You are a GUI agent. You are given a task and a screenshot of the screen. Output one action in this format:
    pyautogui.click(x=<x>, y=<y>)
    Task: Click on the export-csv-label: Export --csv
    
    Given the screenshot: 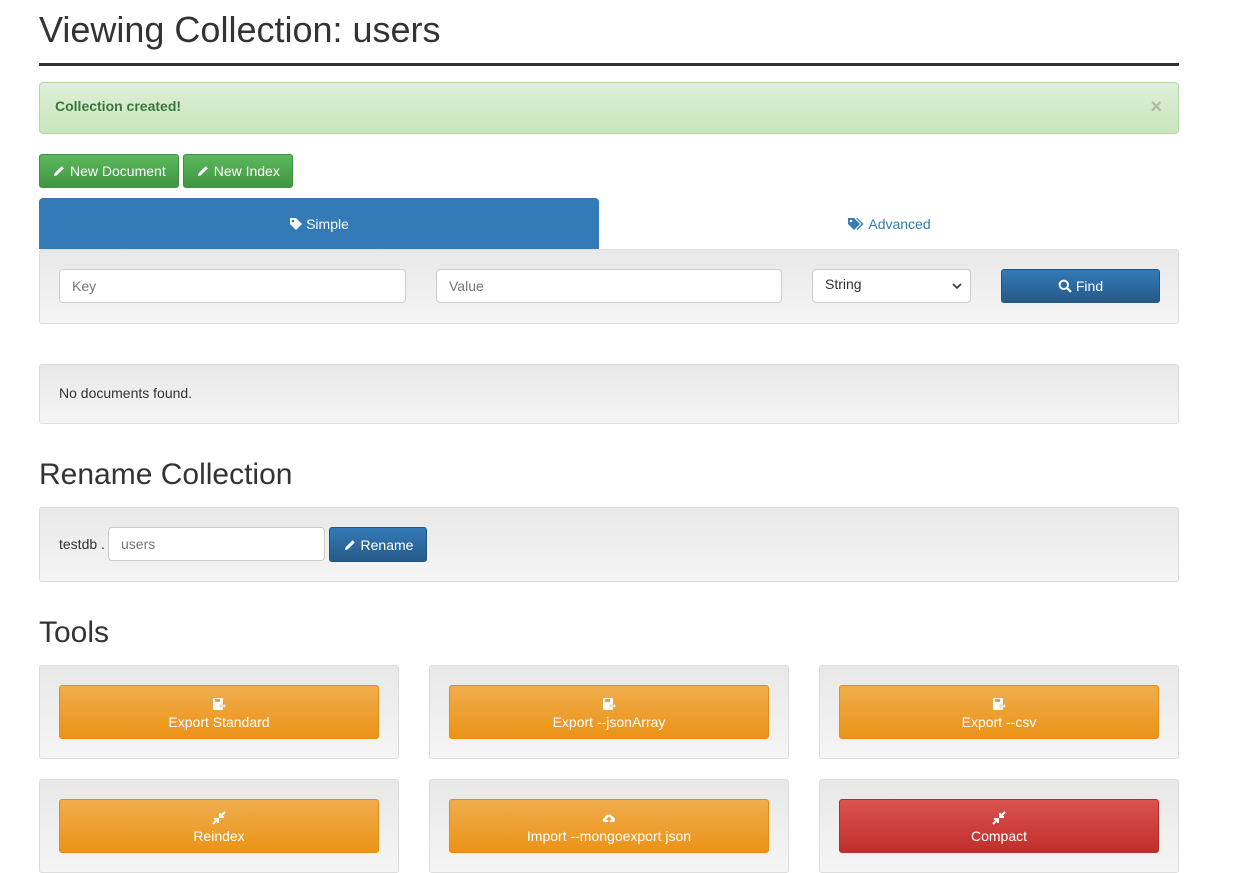 What is the action you would take?
    pyautogui.click(x=999, y=722)
    